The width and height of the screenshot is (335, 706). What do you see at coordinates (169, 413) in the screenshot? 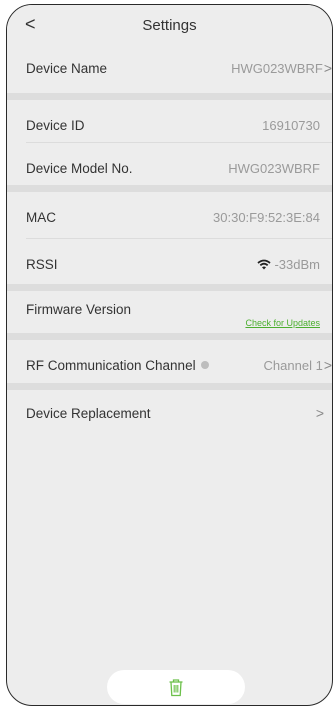
I see `device-replacement-row: Device Replacement >` at bounding box center [169, 413].